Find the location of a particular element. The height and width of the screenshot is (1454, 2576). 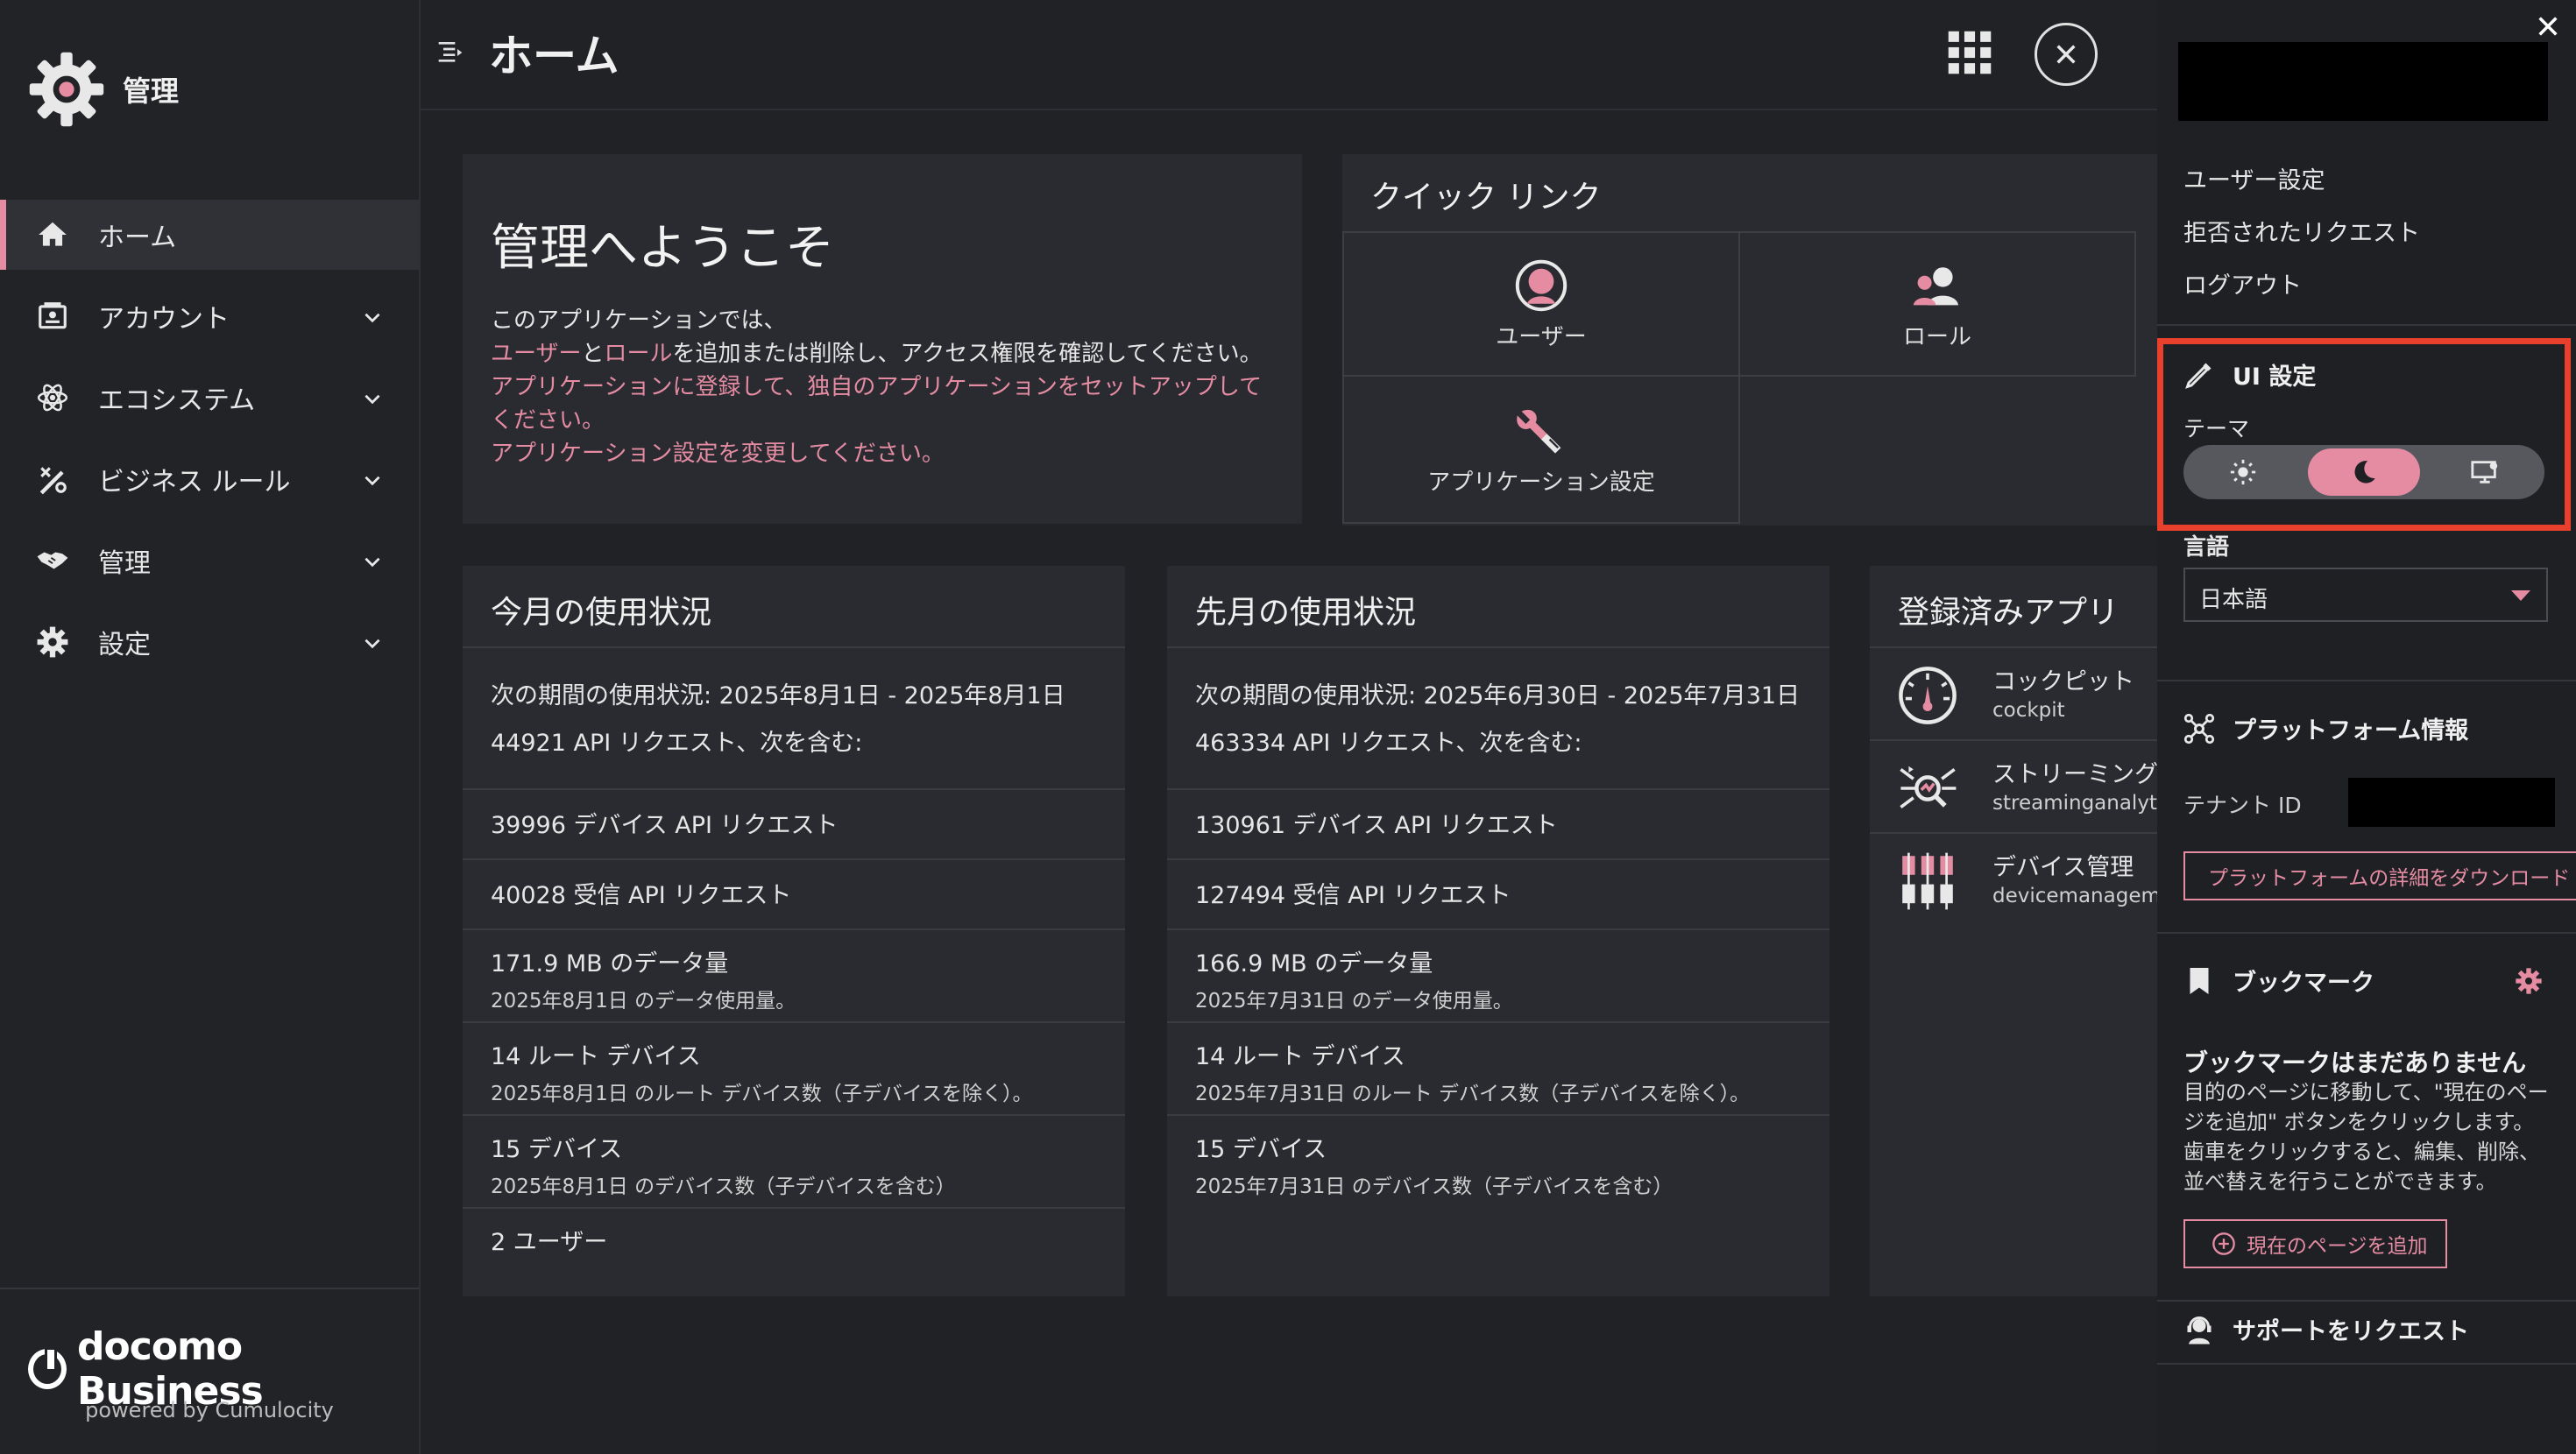

language-value: 日本語 is located at coordinates (2233, 600).